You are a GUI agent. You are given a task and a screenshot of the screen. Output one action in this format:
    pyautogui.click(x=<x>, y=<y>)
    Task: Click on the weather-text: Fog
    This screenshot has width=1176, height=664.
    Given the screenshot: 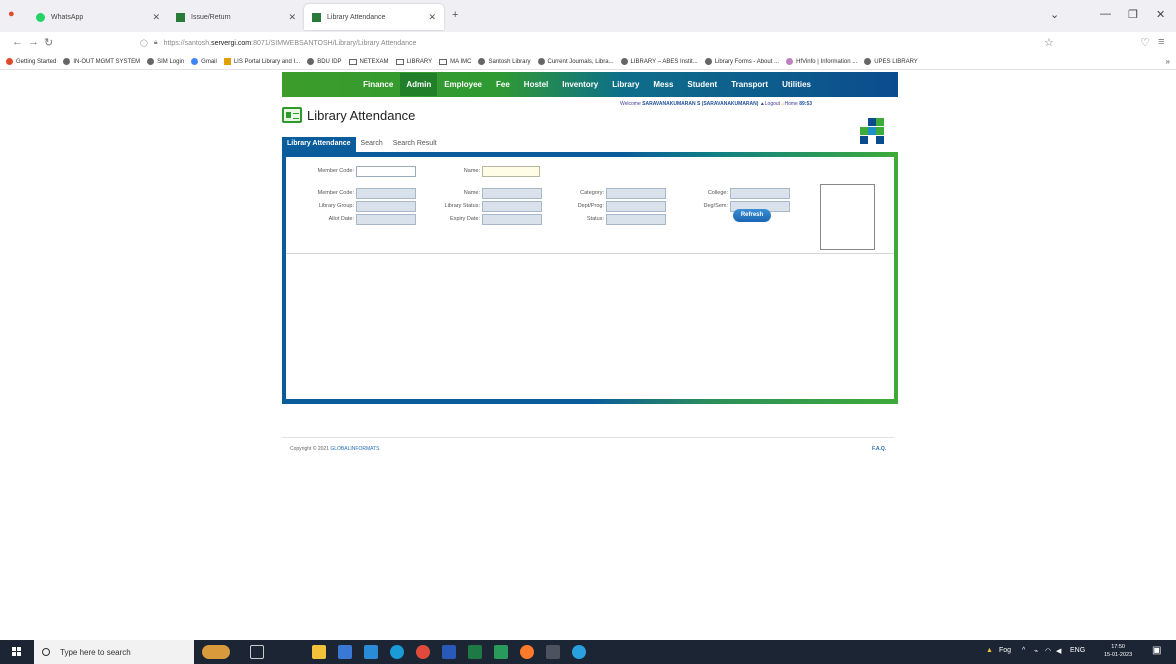 What is the action you would take?
    pyautogui.click(x=1005, y=650)
    